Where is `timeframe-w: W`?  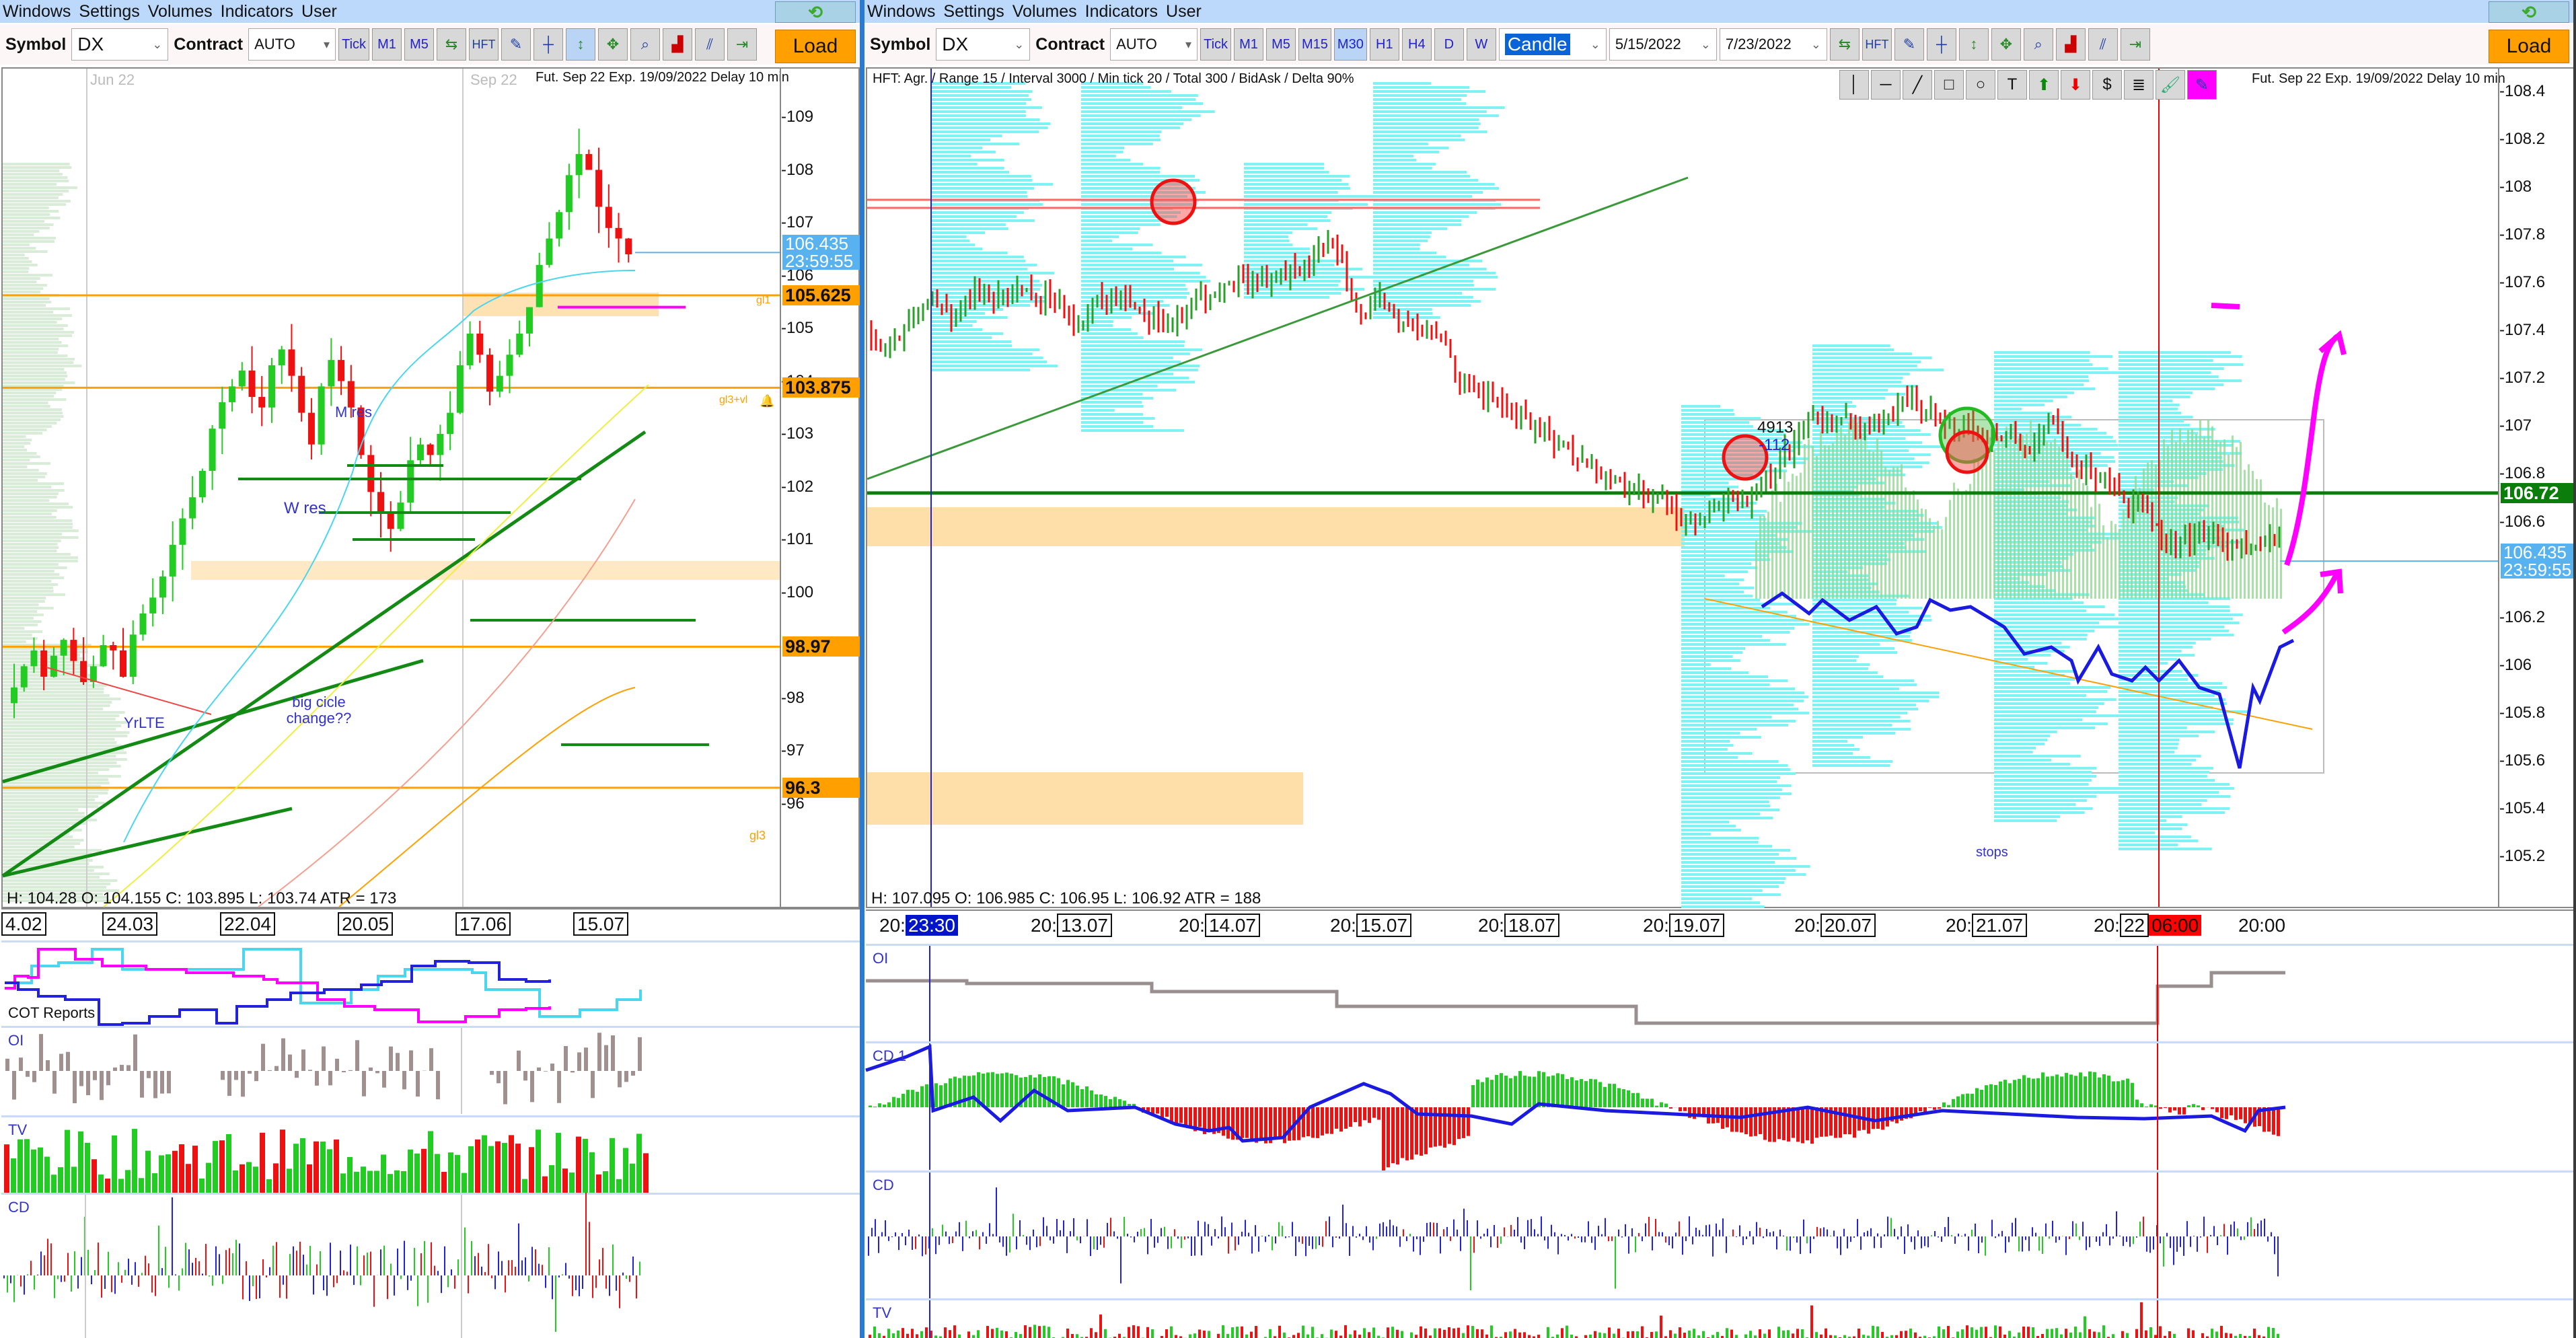
timeframe-w: W is located at coordinates (1481, 44).